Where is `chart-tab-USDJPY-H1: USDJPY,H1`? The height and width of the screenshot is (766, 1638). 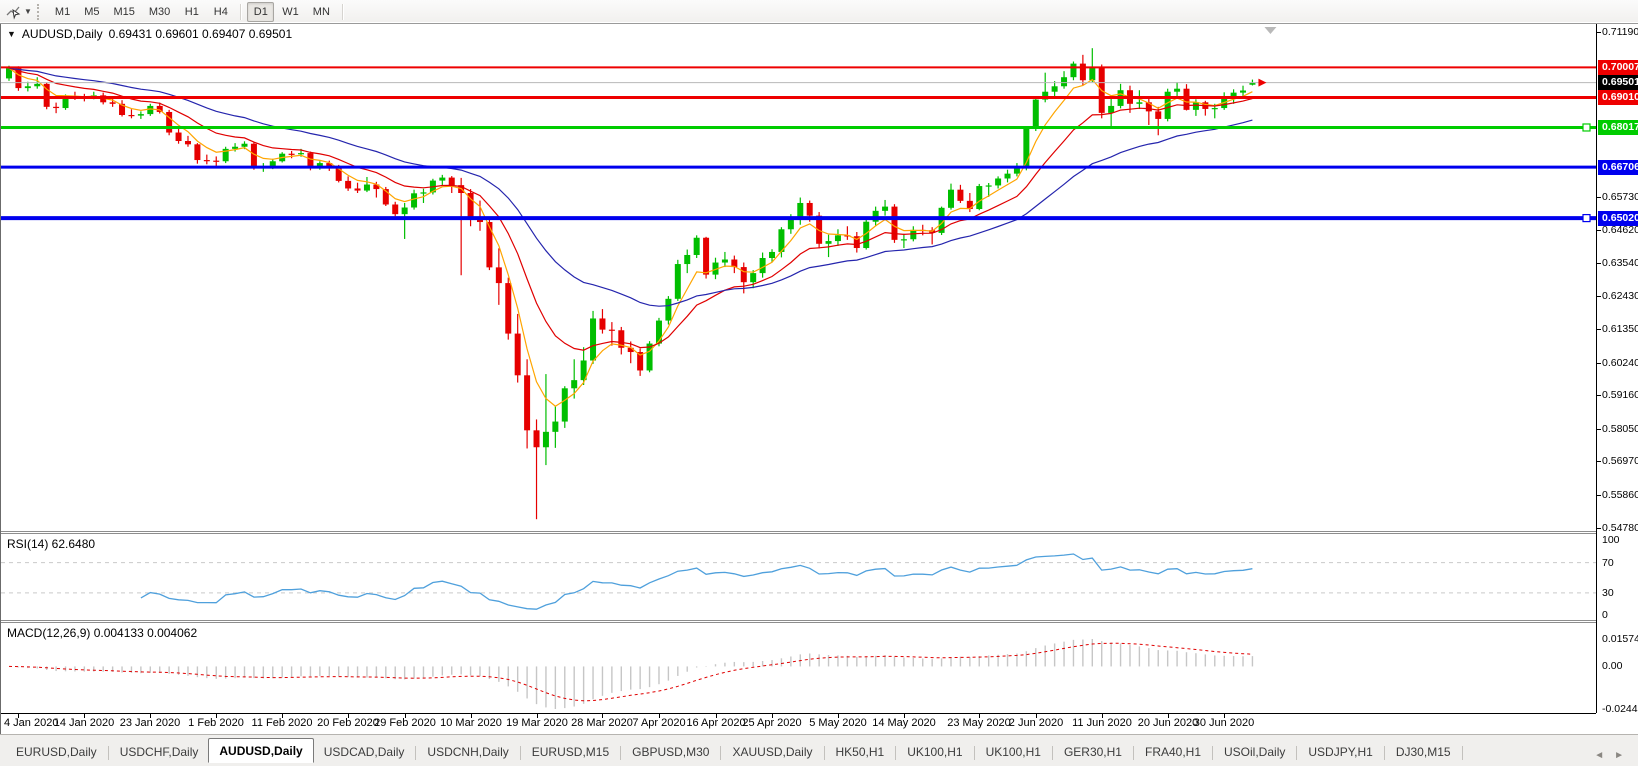
chart-tab-USDJPY-H1: USDJPY,H1 is located at coordinates (1340, 752).